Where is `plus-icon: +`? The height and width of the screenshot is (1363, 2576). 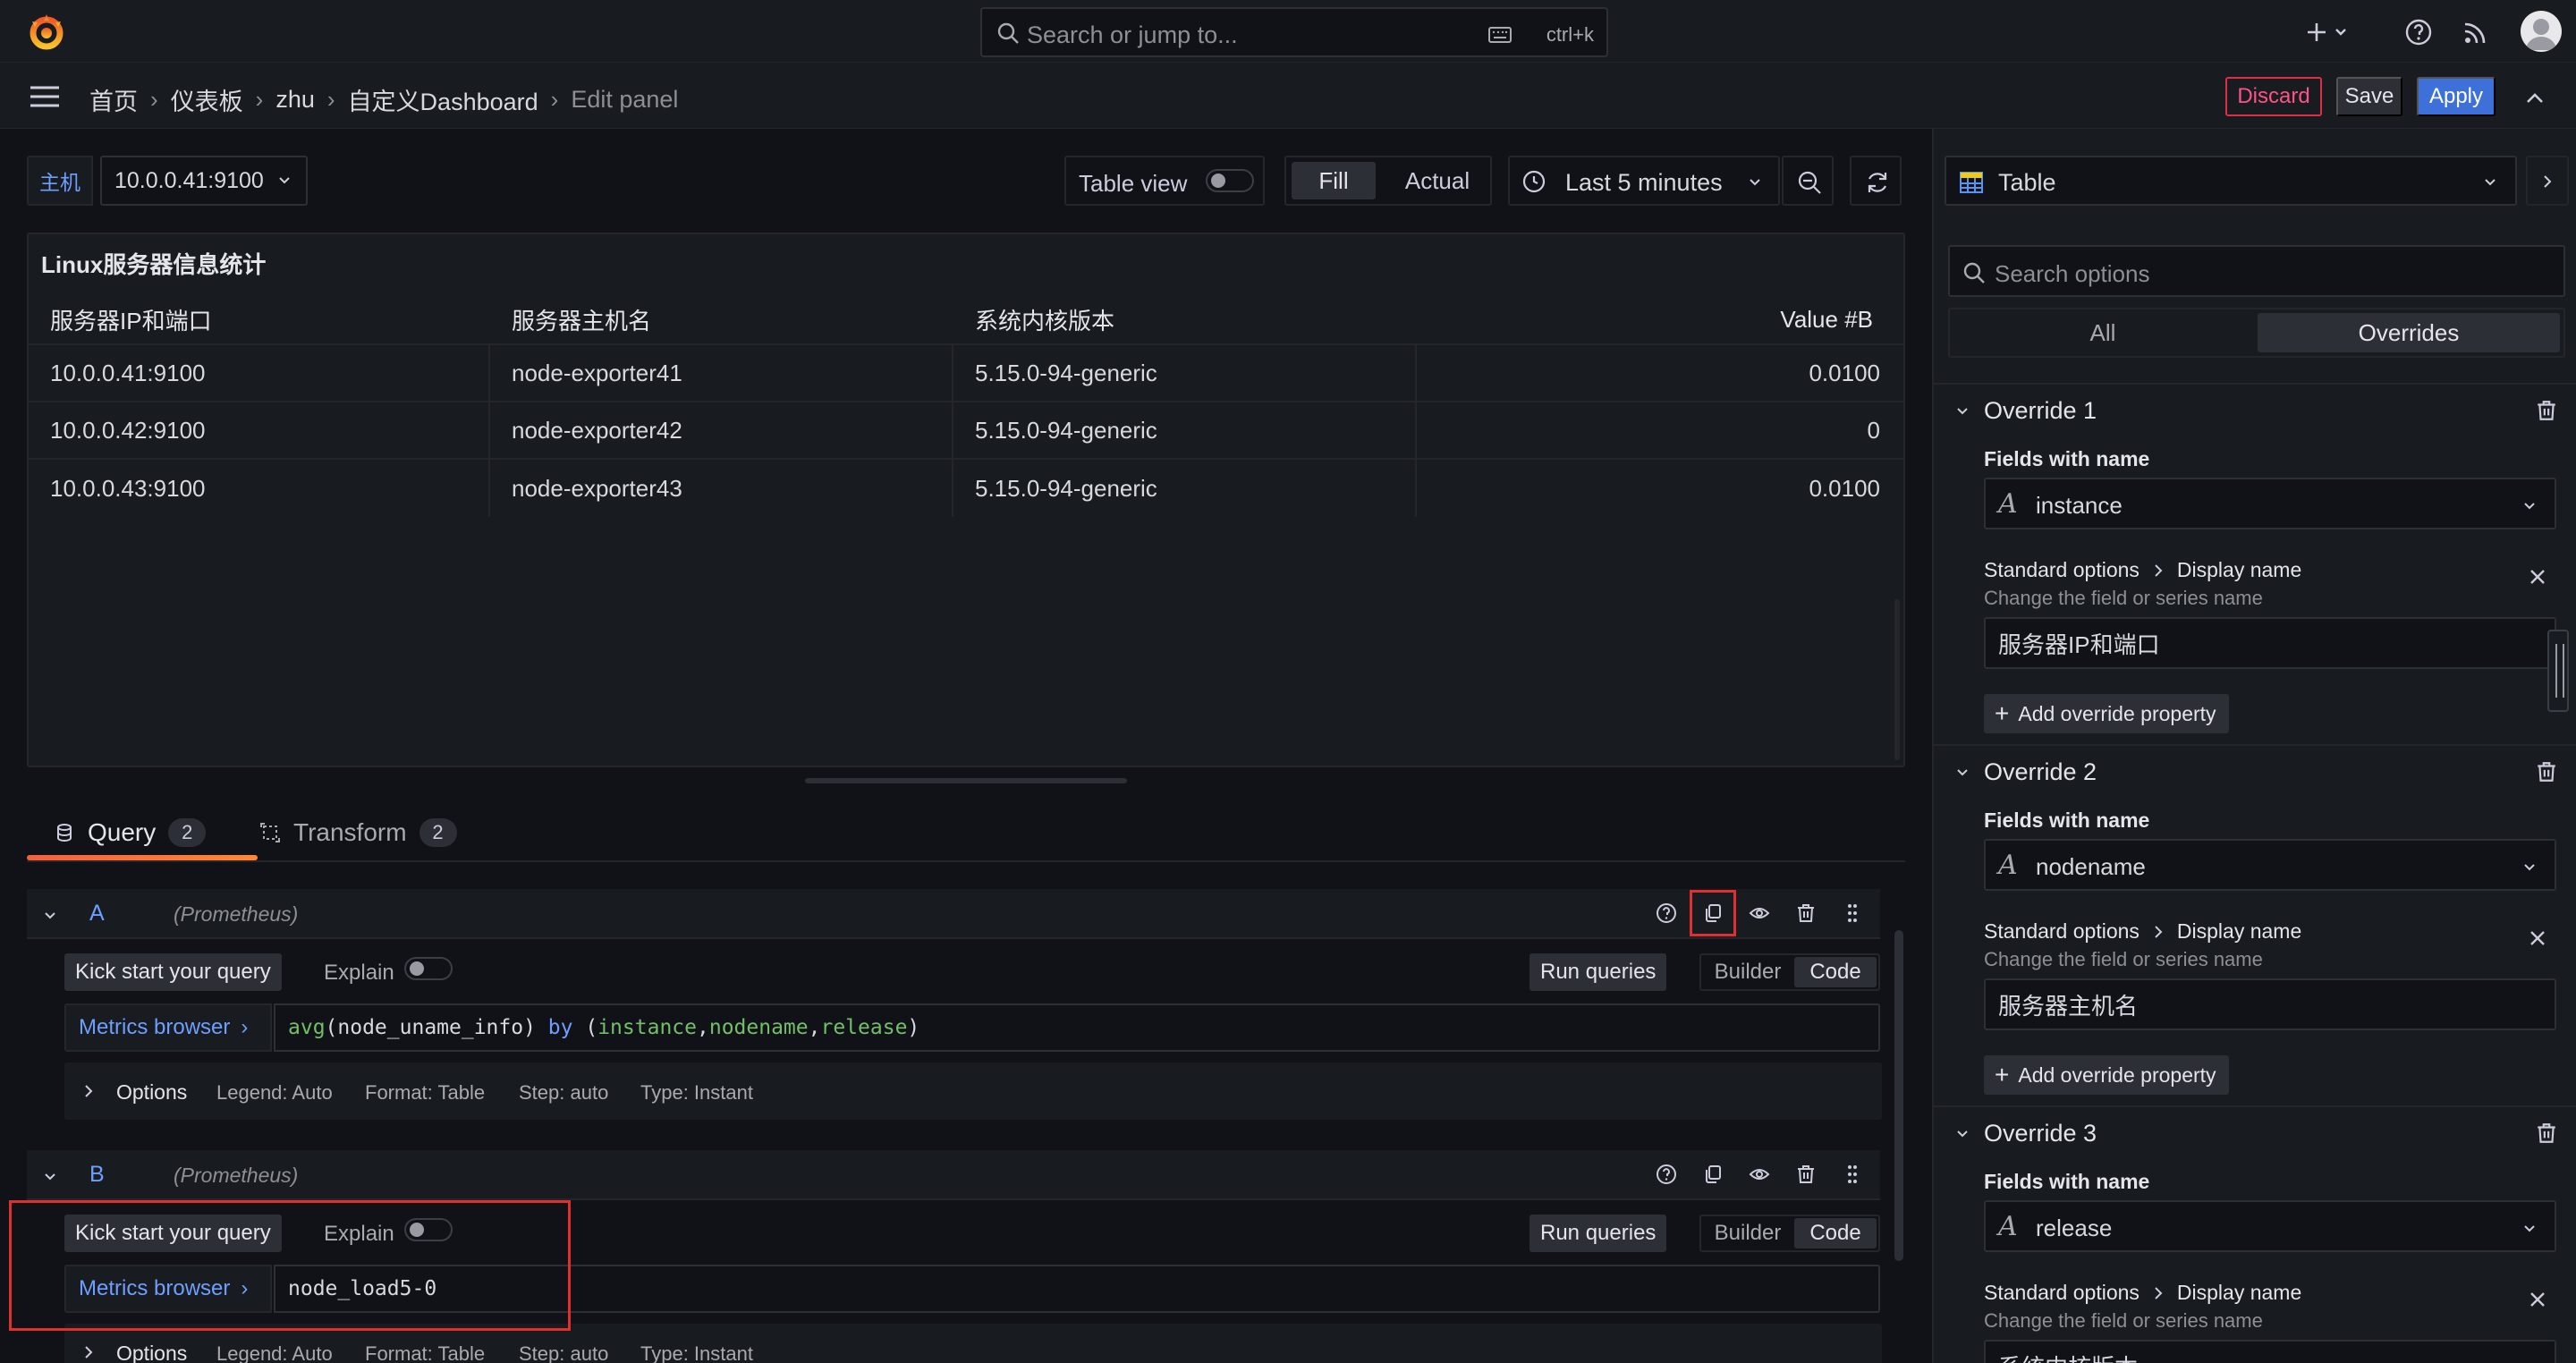 plus-icon: + is located at coordinates (2002, 1074).